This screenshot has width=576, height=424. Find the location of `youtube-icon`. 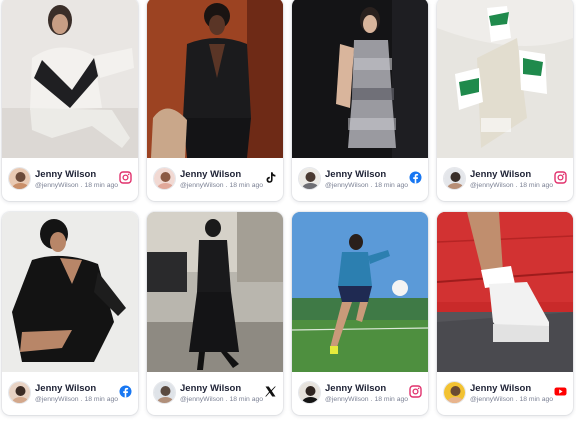

youtube-icon is located at coordinates (560, 391).